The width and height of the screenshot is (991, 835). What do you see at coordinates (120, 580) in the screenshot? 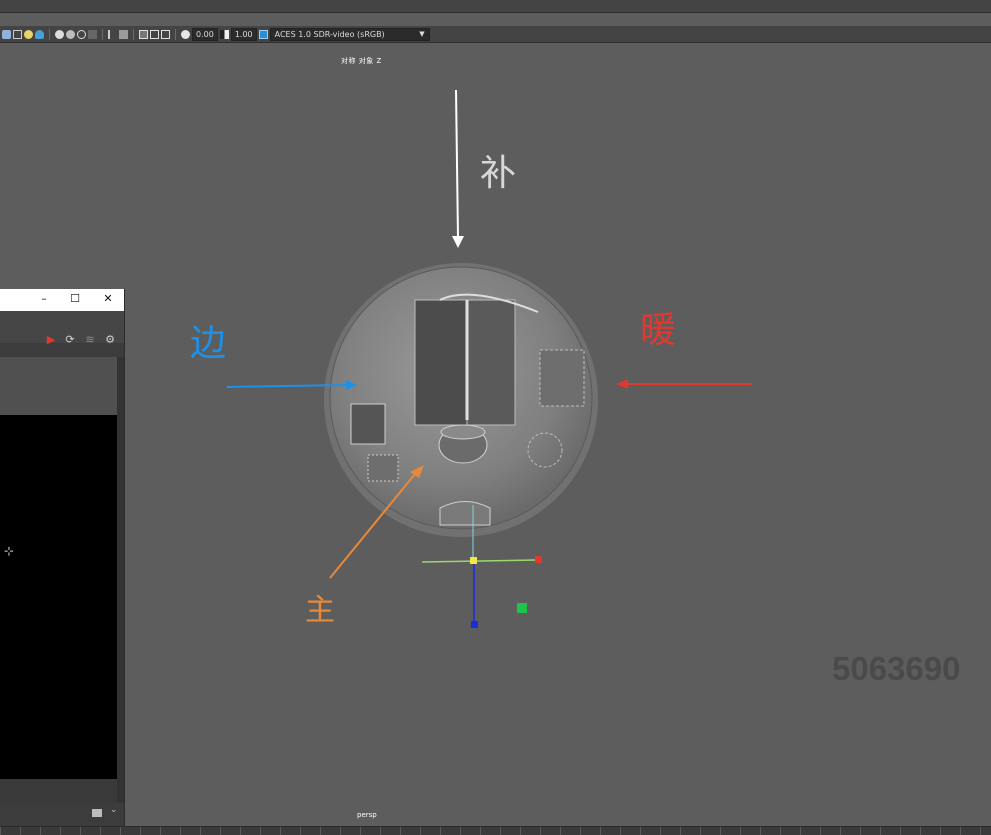
I see `window-scrollbar` at bounding box center [120, 580].